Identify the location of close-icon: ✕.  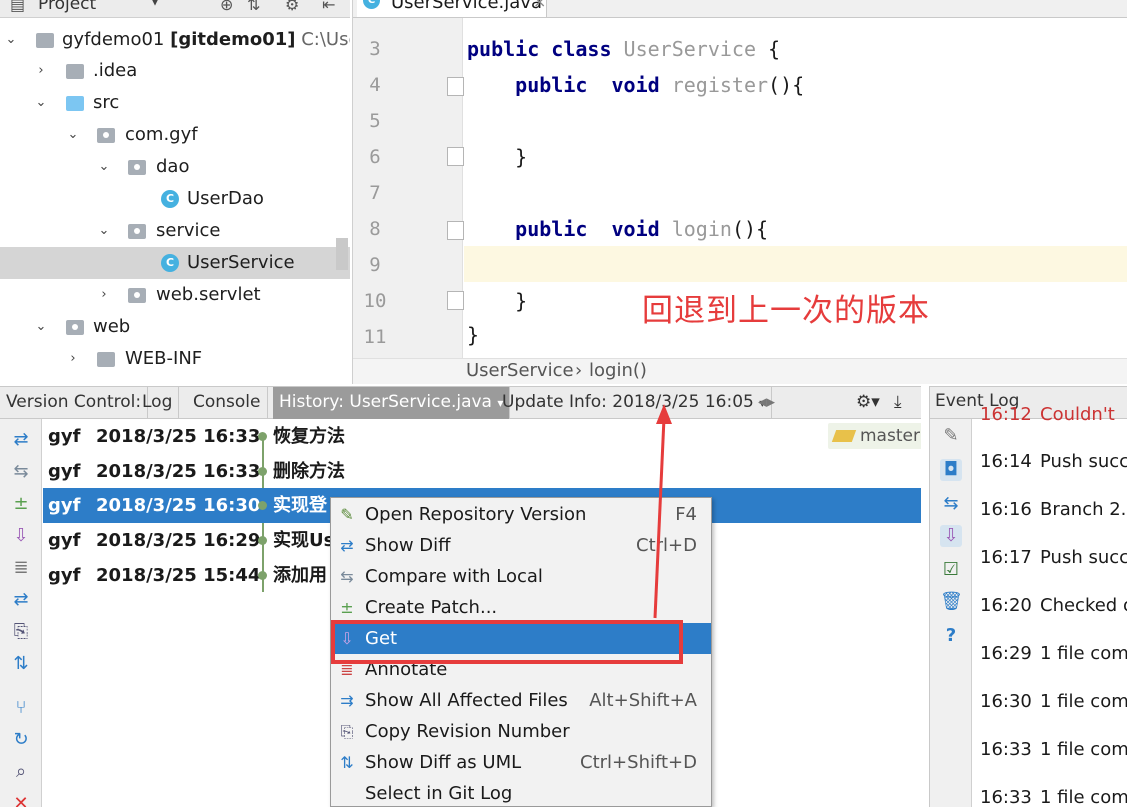
(21, 800).